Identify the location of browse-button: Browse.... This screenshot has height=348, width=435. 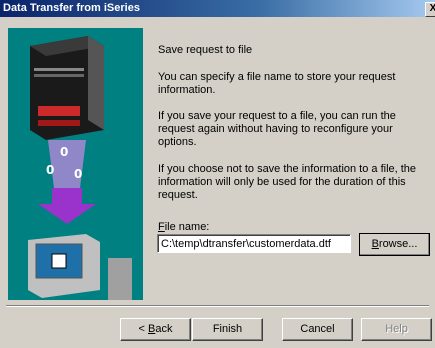
(394, 244).